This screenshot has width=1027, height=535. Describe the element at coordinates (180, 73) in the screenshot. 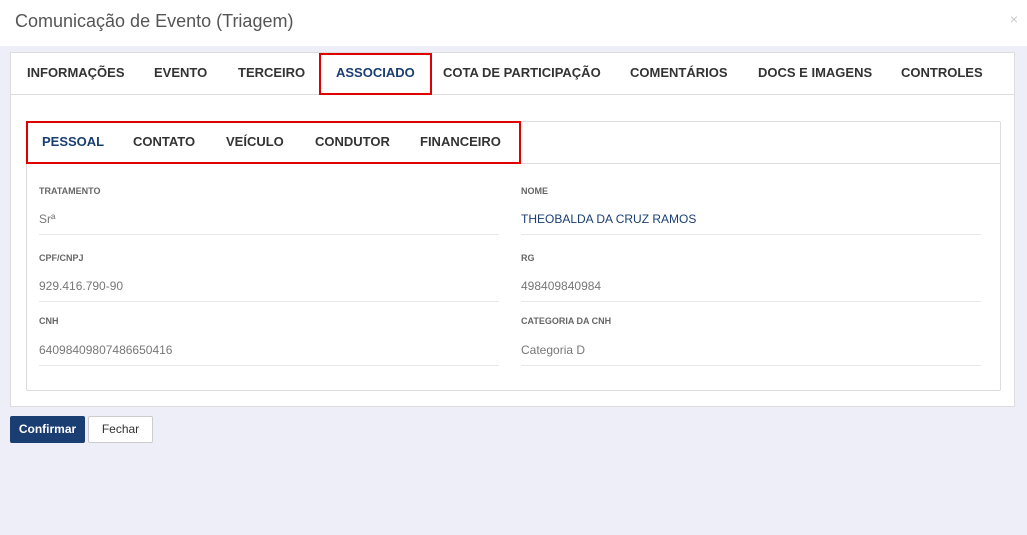

I see `tab-evento: EVENTO` at that location.